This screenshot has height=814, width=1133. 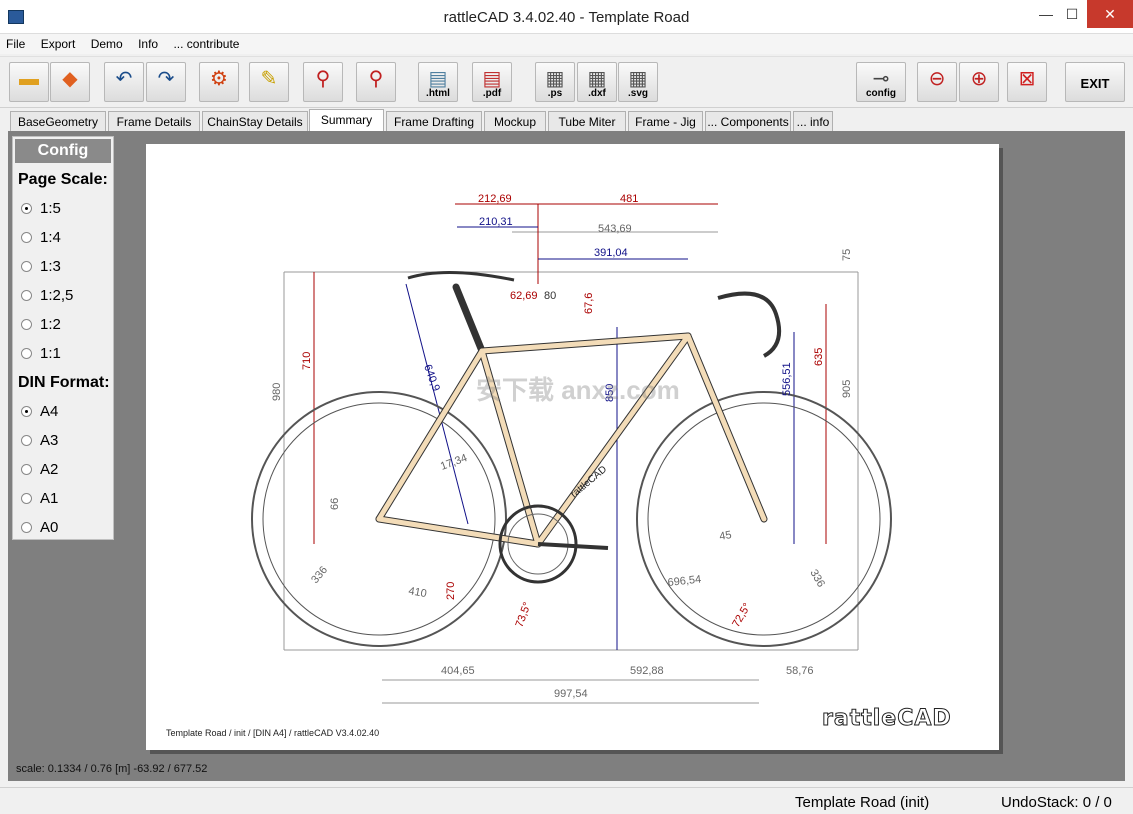 What do you see at coordinates (566, 44) in the screenshot?
I see `menu-bar: File Export Demo Info ... contribute` at bounding box center [566, 44].